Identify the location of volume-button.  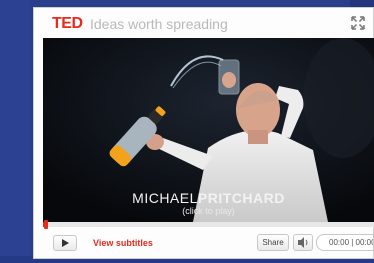
(303, 242).